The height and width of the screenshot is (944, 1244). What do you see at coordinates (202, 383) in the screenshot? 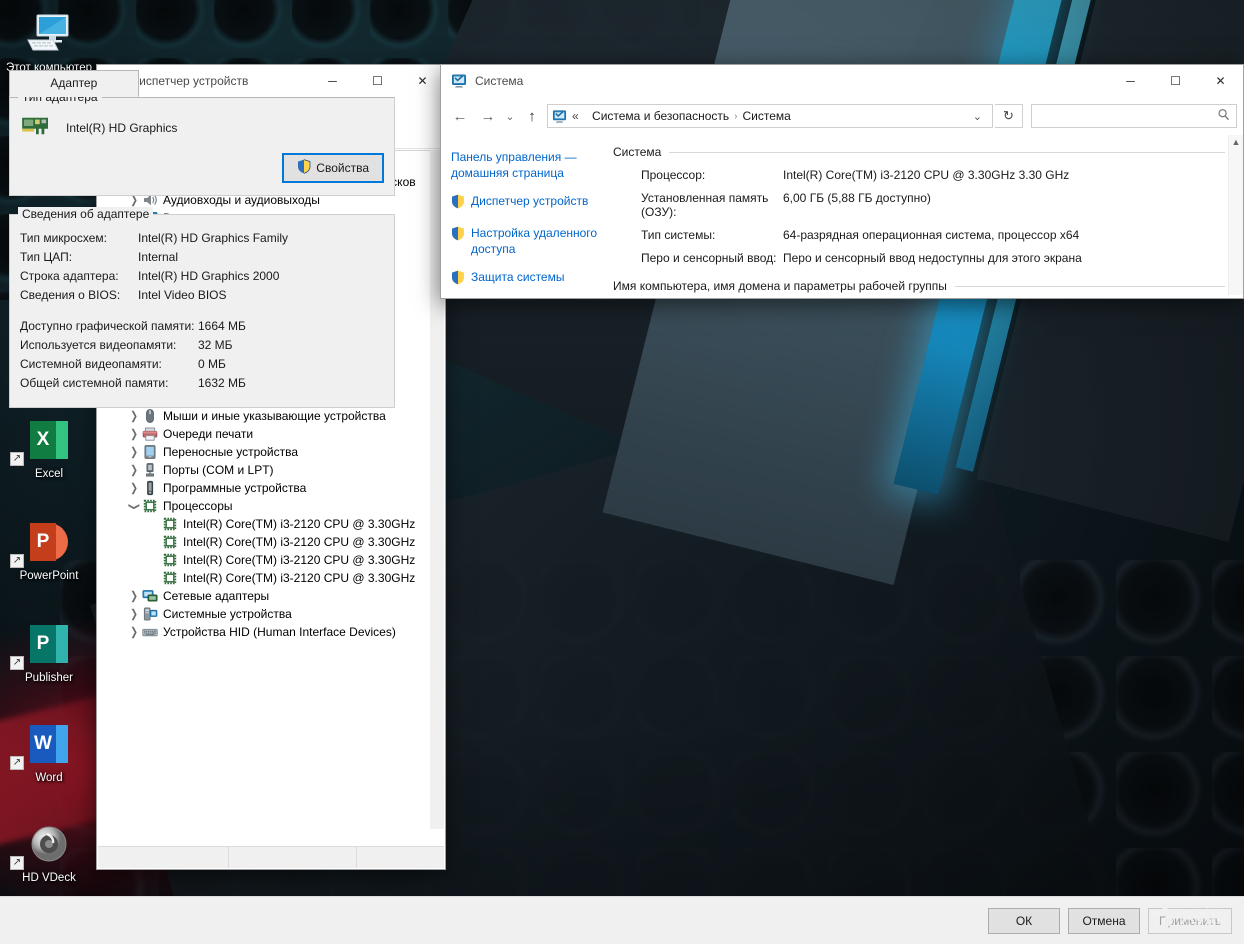
I see `adapter-memory-row: Общей системной памяти: 1632 МБ` at bounding box center [202, 383].